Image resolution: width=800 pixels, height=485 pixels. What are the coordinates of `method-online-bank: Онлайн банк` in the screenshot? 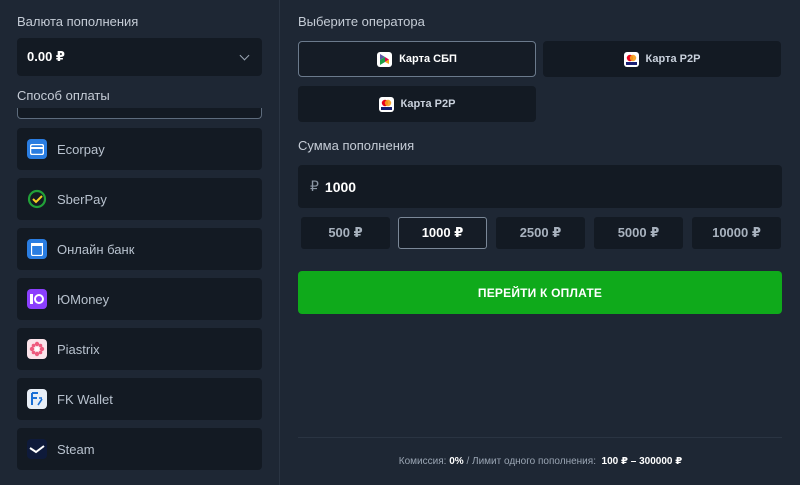 It's located at (139, 249).